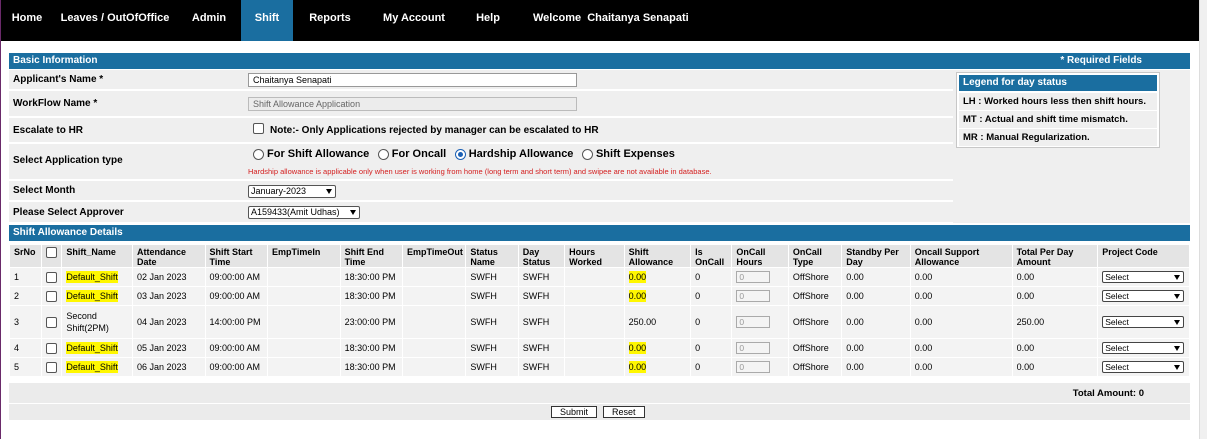  What do you see at coordinates (87, 322) in the screenshot?
I see `cell-shift-name-text: Second Shift(2PM)` at bounding box center [87, 322].